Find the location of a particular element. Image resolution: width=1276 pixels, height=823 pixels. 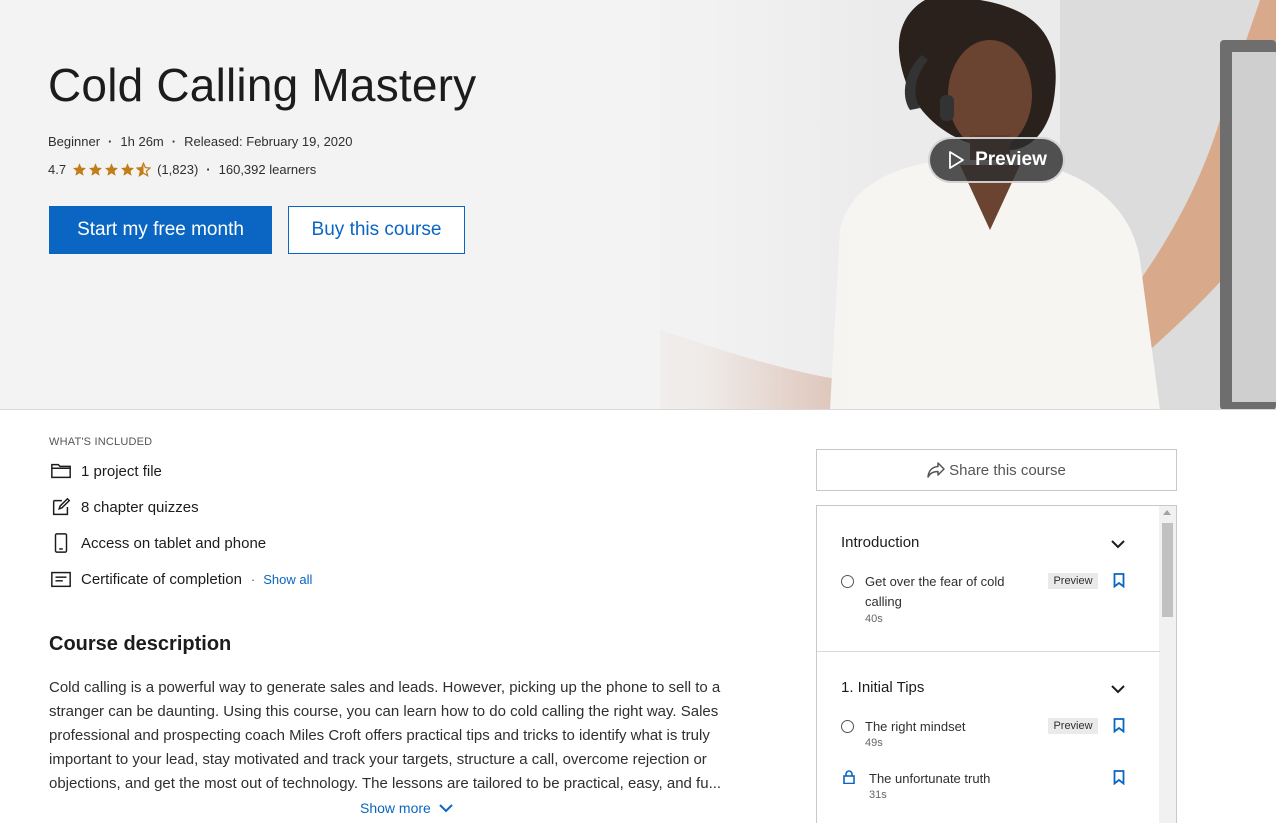

preview-label: Preview is located at coordinates (1011, 159).